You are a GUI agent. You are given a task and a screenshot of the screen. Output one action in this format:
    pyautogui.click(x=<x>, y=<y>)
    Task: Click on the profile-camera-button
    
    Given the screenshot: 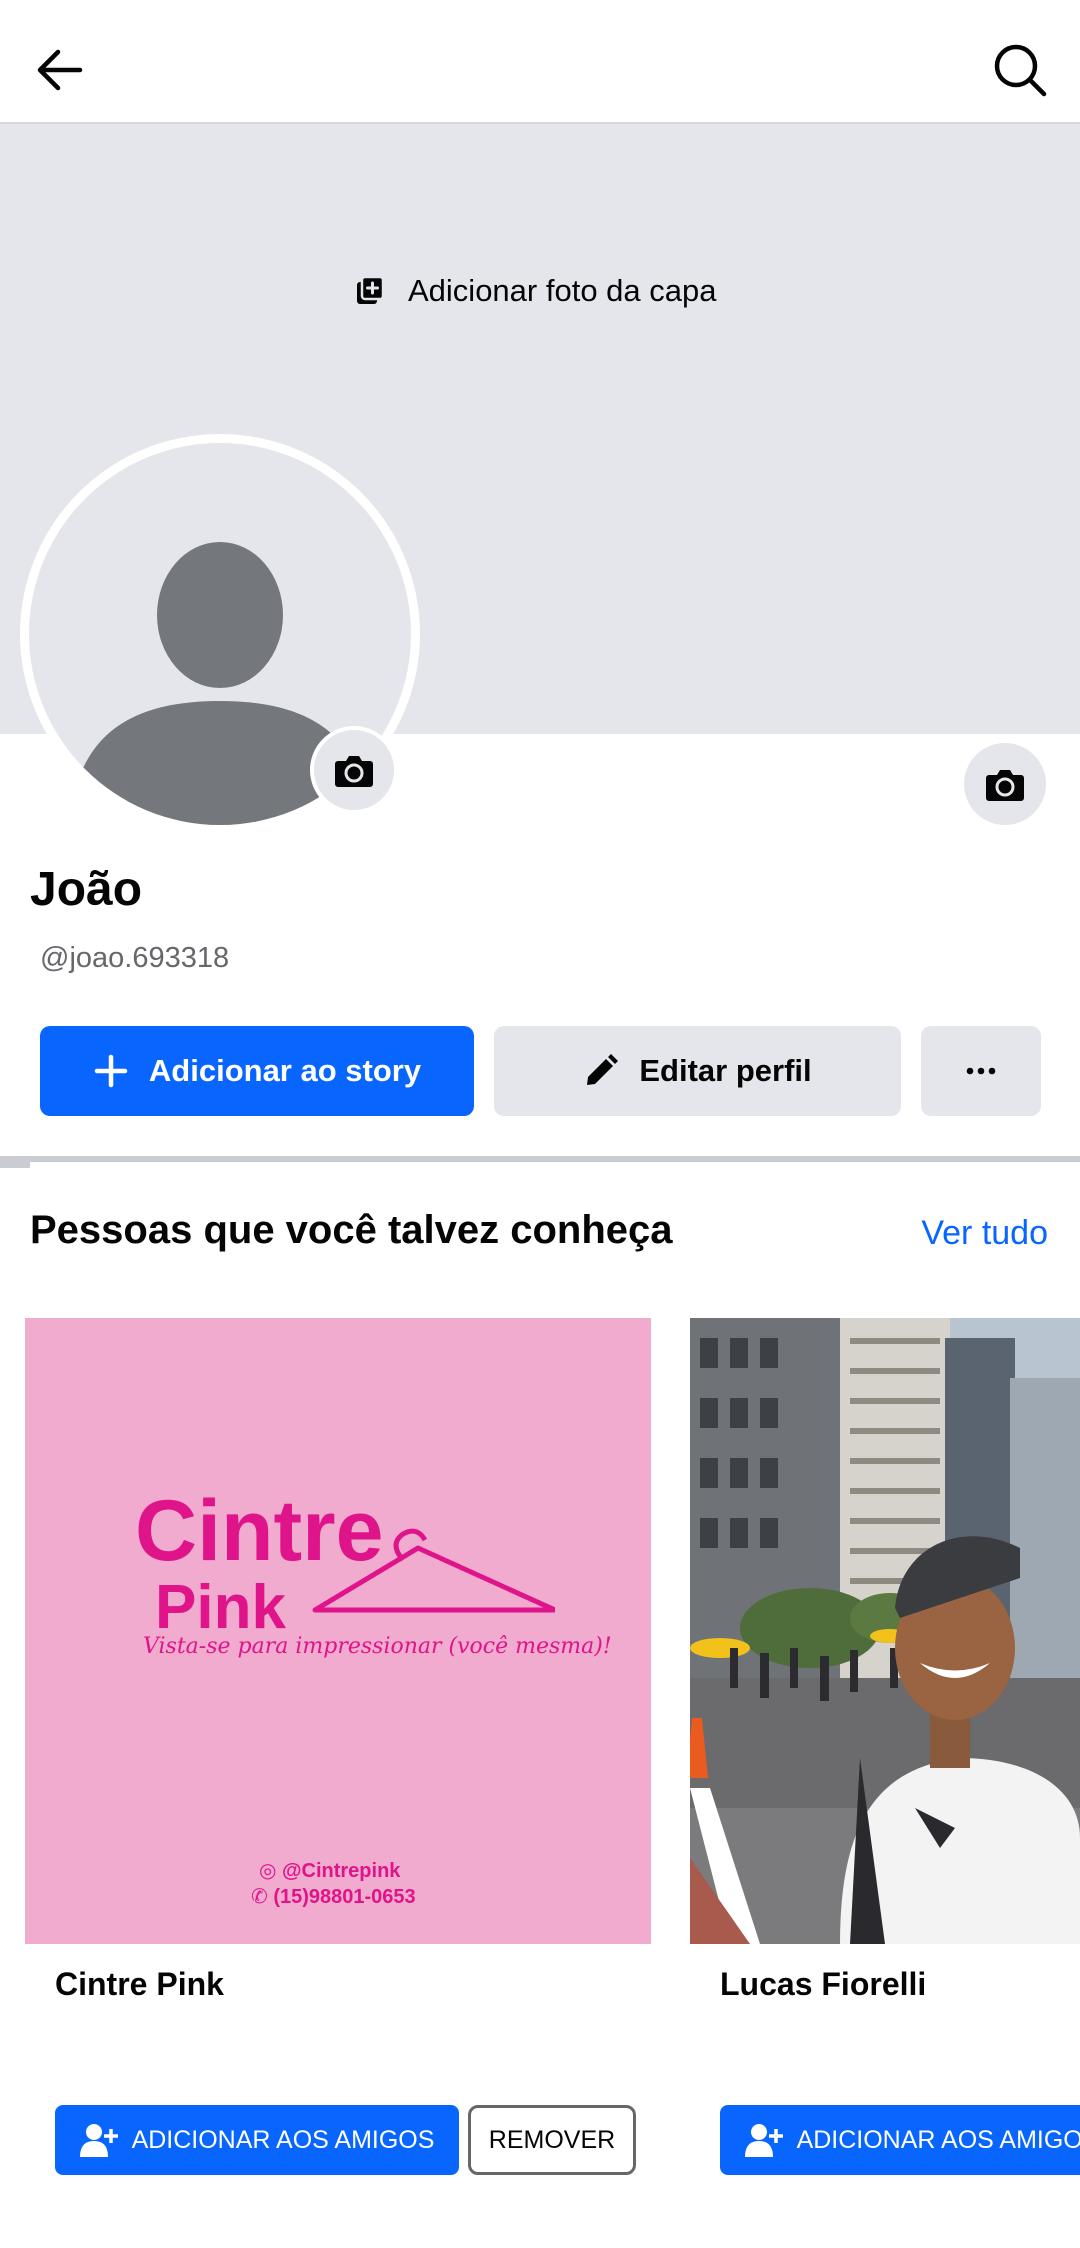 What is the action you would take?
    pyautogui.click(x=354, y=770)
    